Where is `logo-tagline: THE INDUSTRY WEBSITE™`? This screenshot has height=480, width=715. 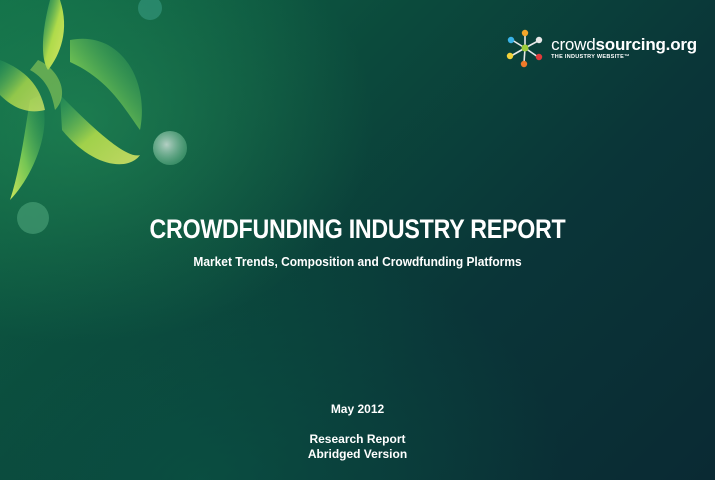
logo-tagline: THE INDUSTRY WEBSITE™ is located at coordinates (590, 56).